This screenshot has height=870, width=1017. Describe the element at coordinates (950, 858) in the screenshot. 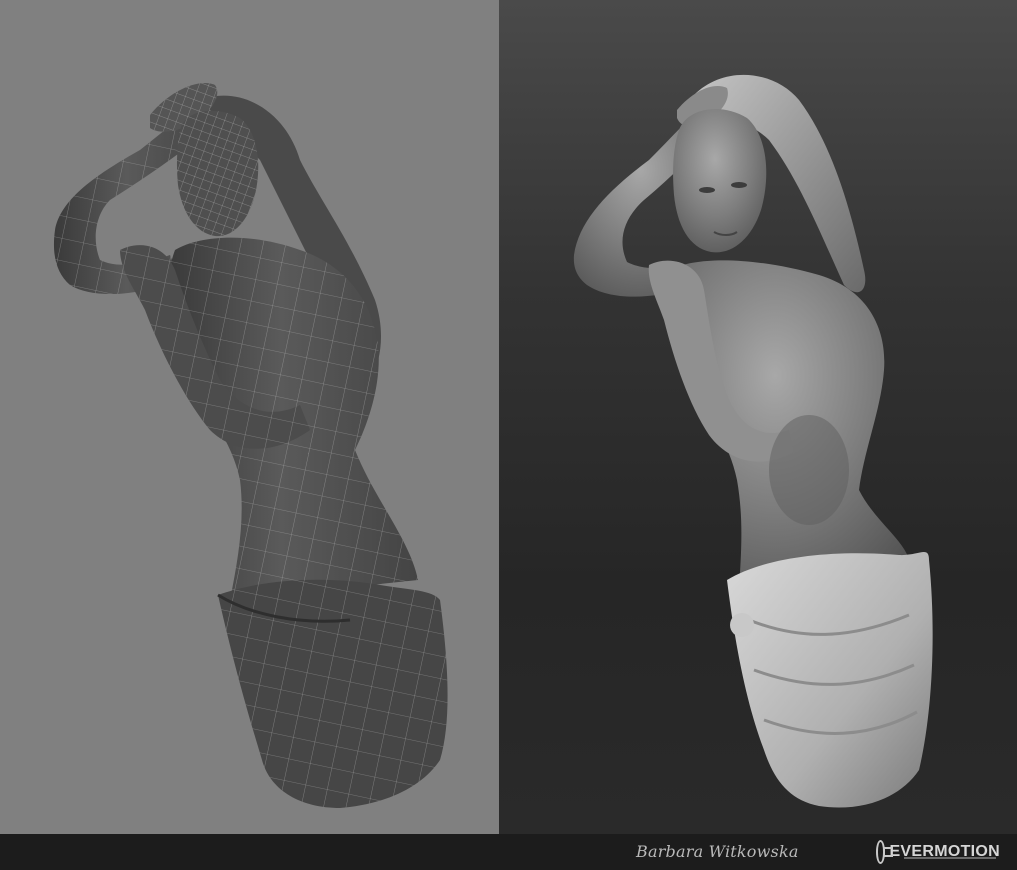

I see `brand-tagline-line` at that location.